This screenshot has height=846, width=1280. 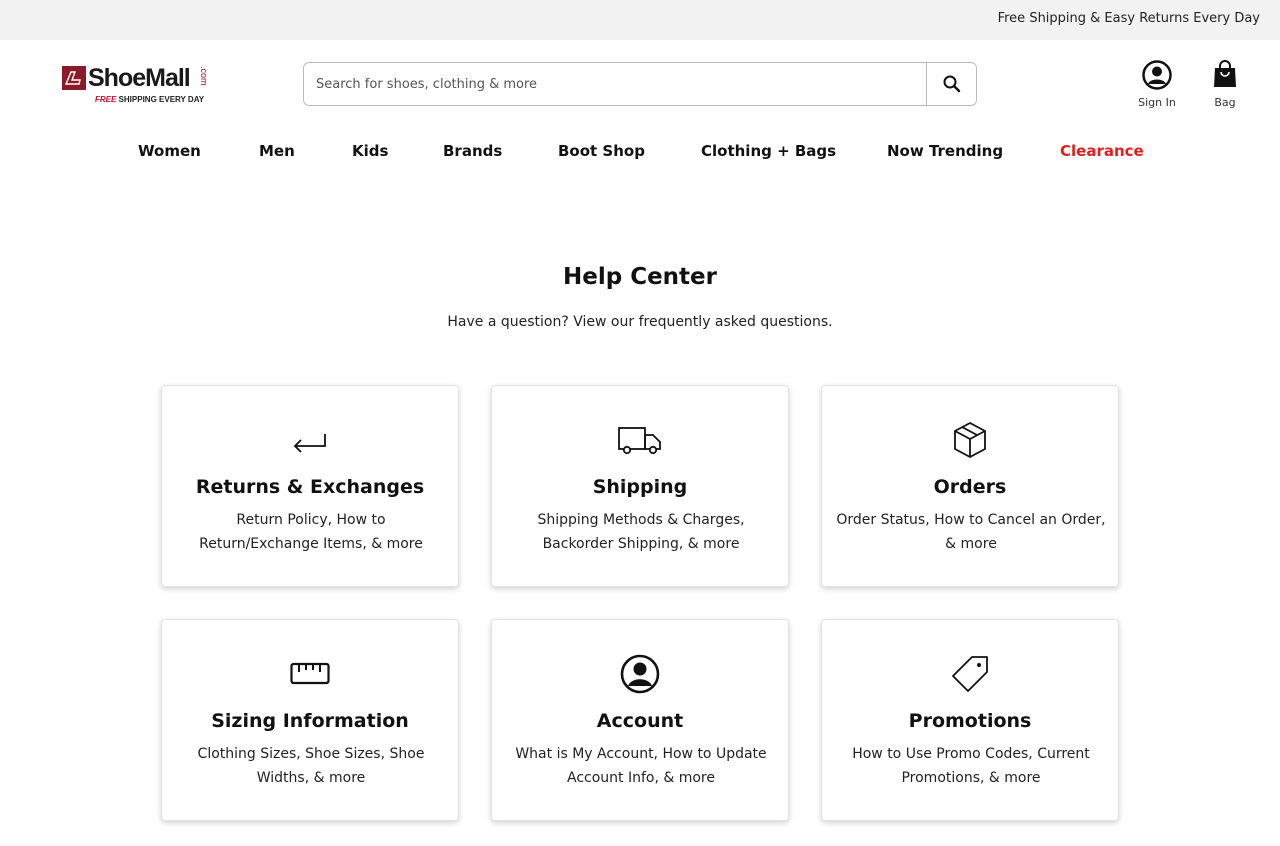 What do you see at coordinates (139, 78) in the screenshot?
I see `logo-wordmark: ShoeMall` at bounding box center [139, 78].